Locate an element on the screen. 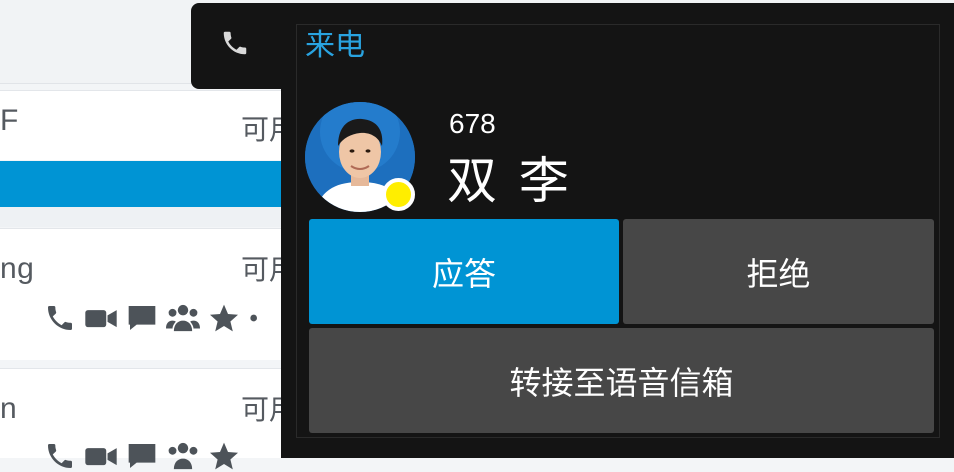 This screenshot has width=954, height=472. caller-name: 双 李 is located at coordinates (510, 181).